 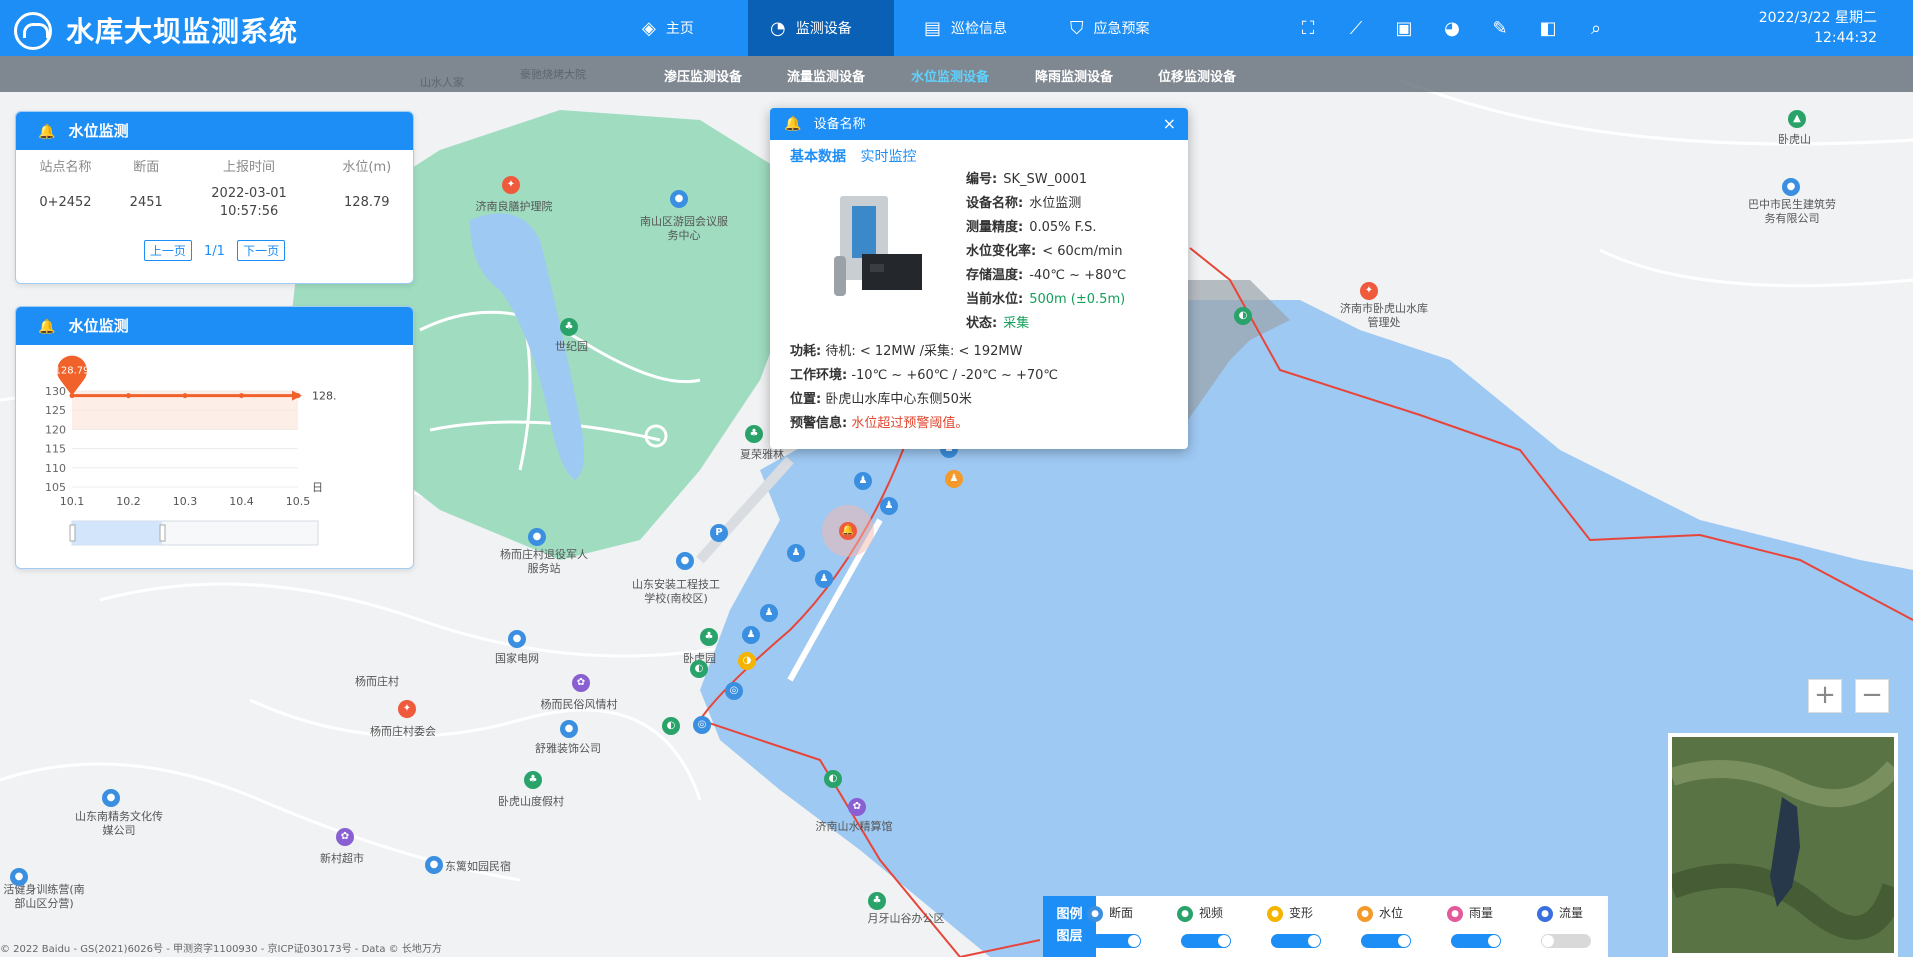 What do you see at coordinates (857, 807) in the screenshot?
I see `poi-pin-actuary: ✿` at bounding box center [857, 807].